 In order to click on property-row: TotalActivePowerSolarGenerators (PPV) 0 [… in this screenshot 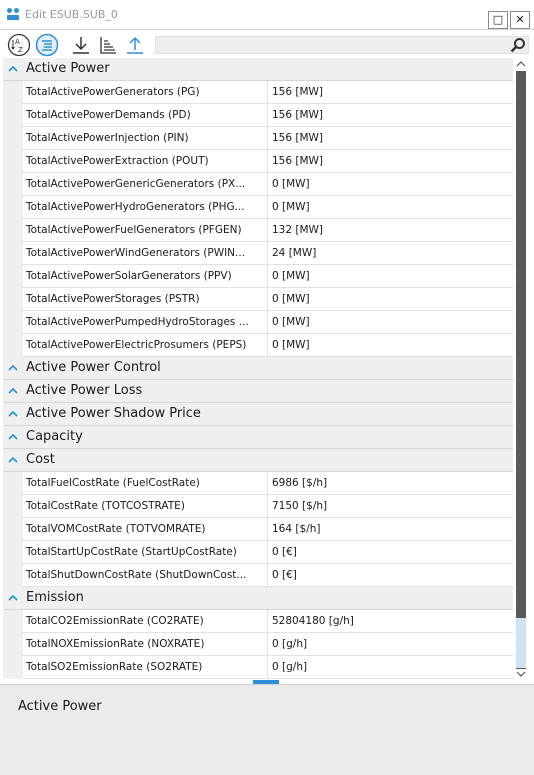, I will do `click(258, 276)`.